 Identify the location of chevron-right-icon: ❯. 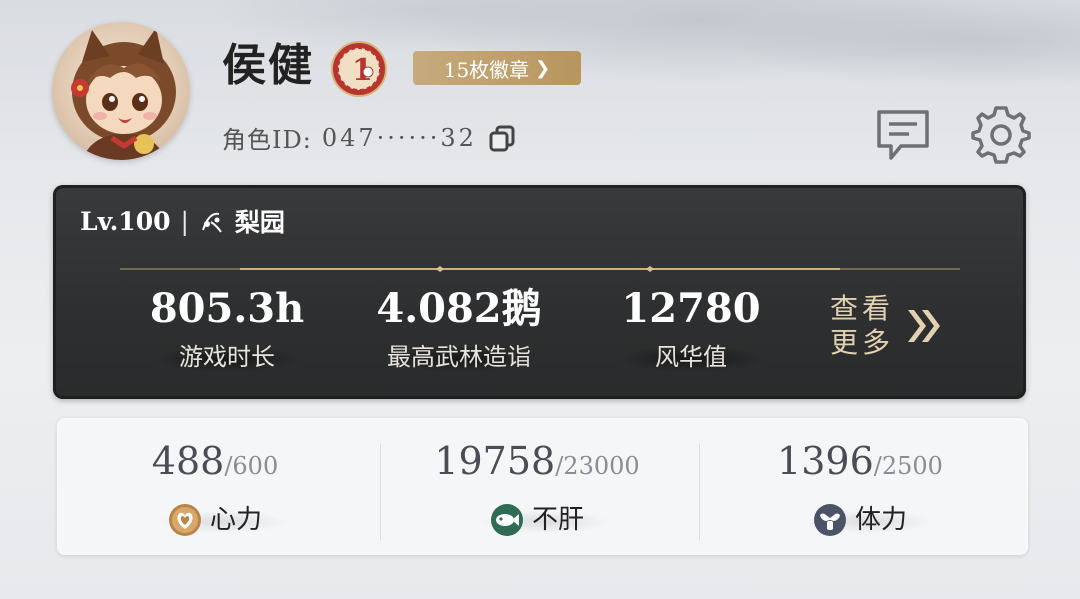
(543, 68).